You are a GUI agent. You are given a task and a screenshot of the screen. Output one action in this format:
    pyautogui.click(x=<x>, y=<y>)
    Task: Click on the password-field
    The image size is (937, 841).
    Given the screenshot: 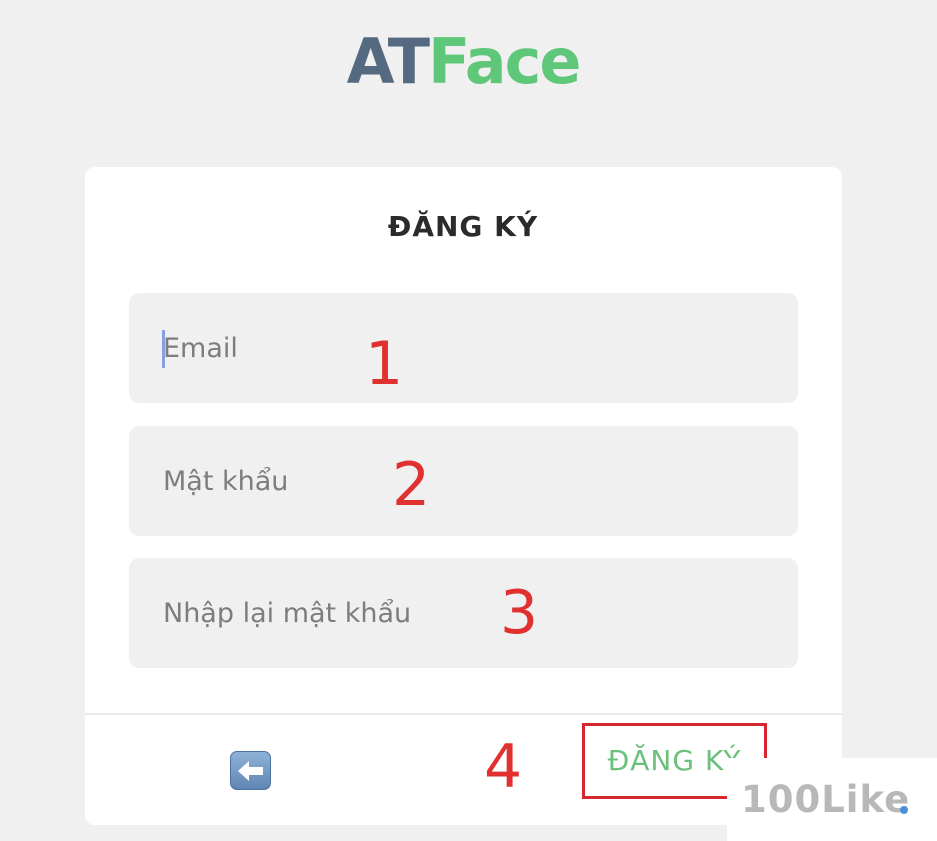 What is the action you would take?
    pyautogui.click(x=463, y=481)
    